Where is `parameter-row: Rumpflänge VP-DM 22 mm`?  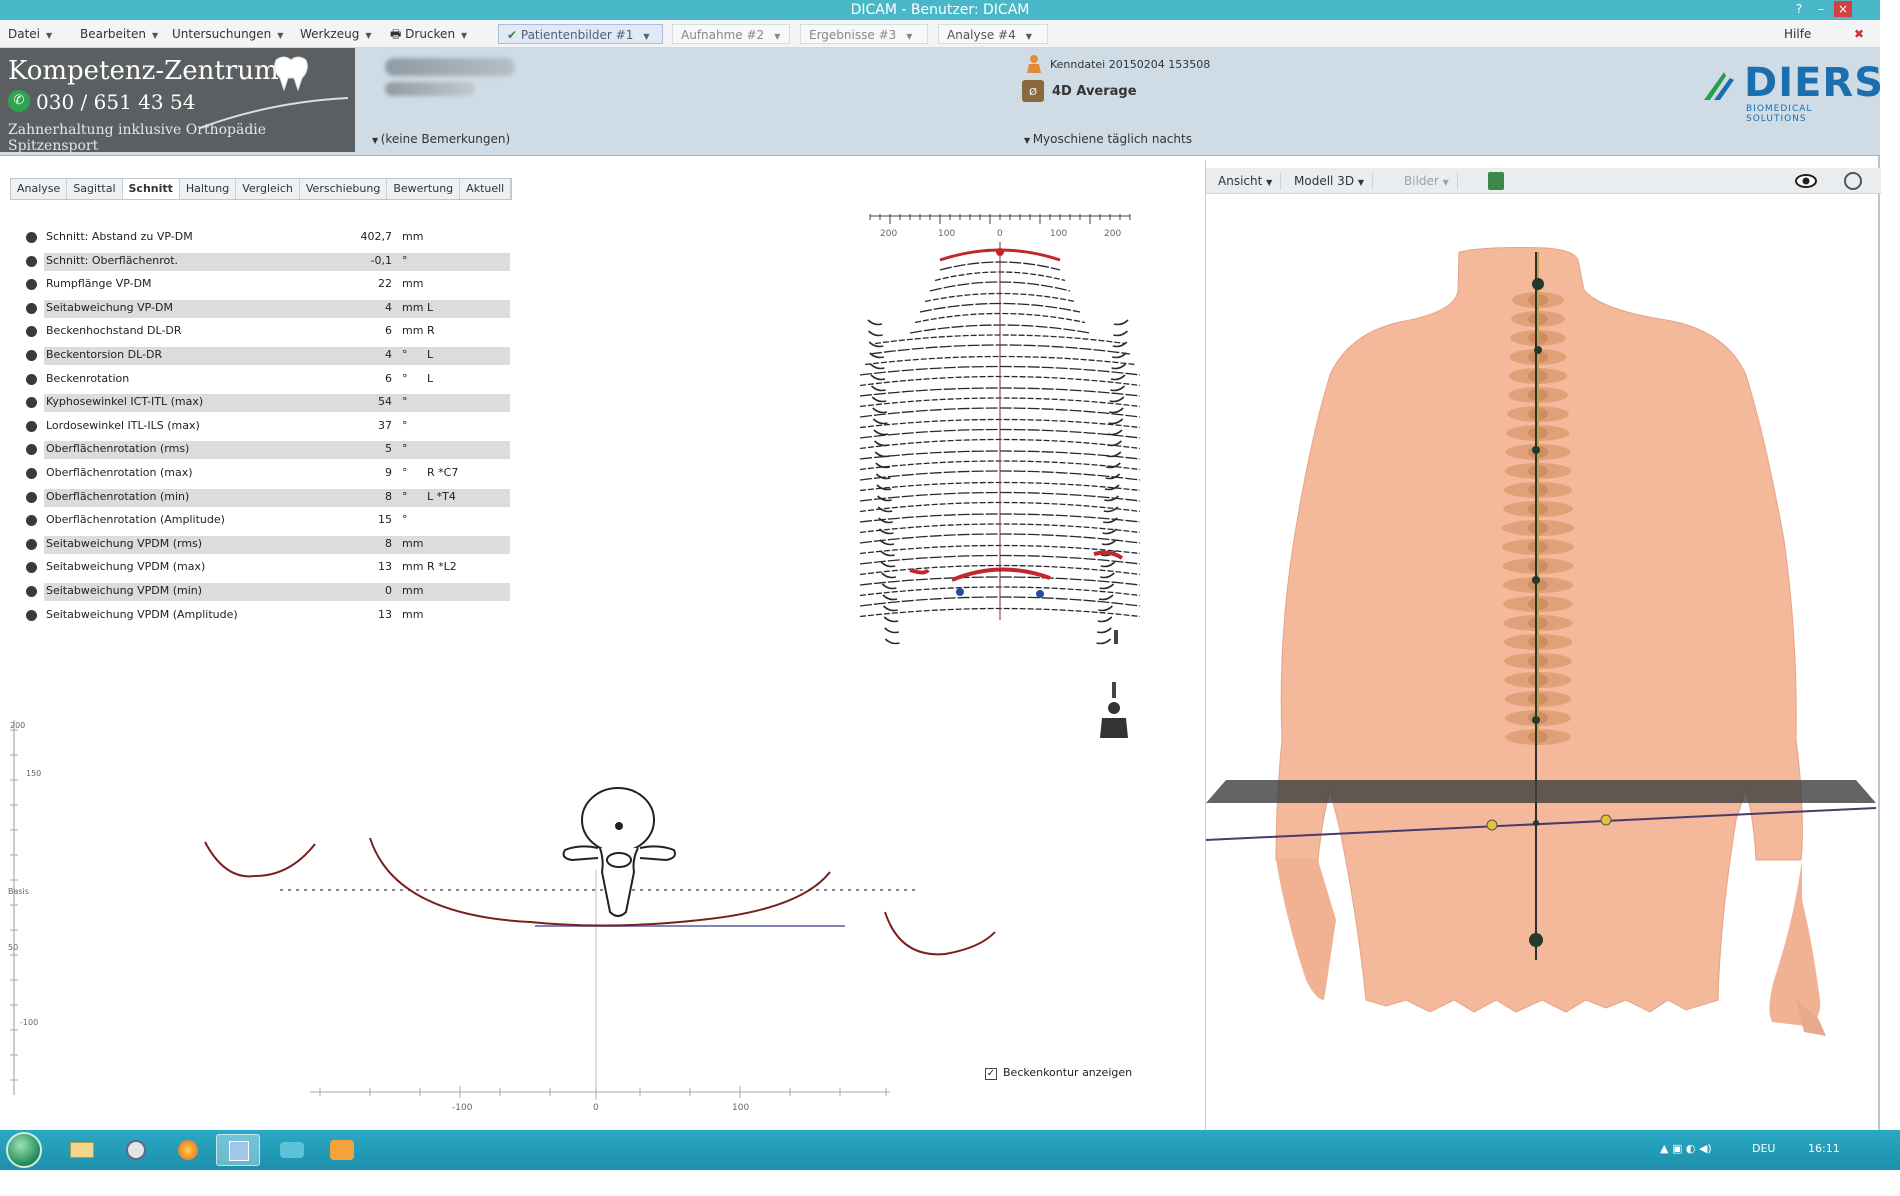 parameter-row: Rumpflänge VP-DM 22 mm is located at coordinates (257, 285).